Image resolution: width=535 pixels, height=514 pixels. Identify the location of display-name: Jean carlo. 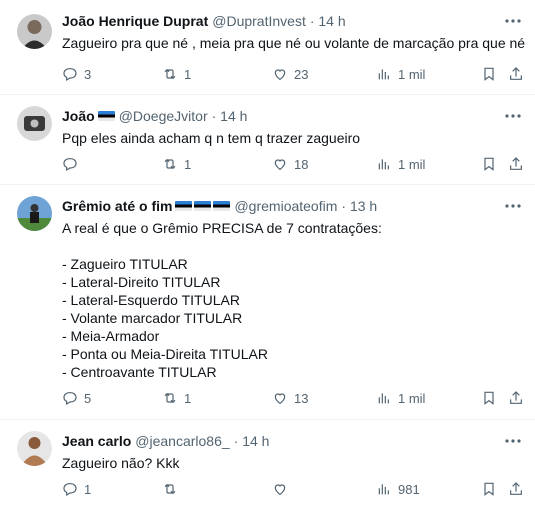
(96, 441).